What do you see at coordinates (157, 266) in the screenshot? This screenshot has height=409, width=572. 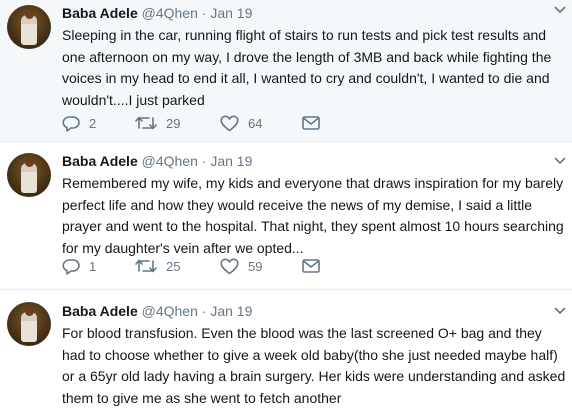 I see `retweet-button: 25` at bounding box center [157, 266].